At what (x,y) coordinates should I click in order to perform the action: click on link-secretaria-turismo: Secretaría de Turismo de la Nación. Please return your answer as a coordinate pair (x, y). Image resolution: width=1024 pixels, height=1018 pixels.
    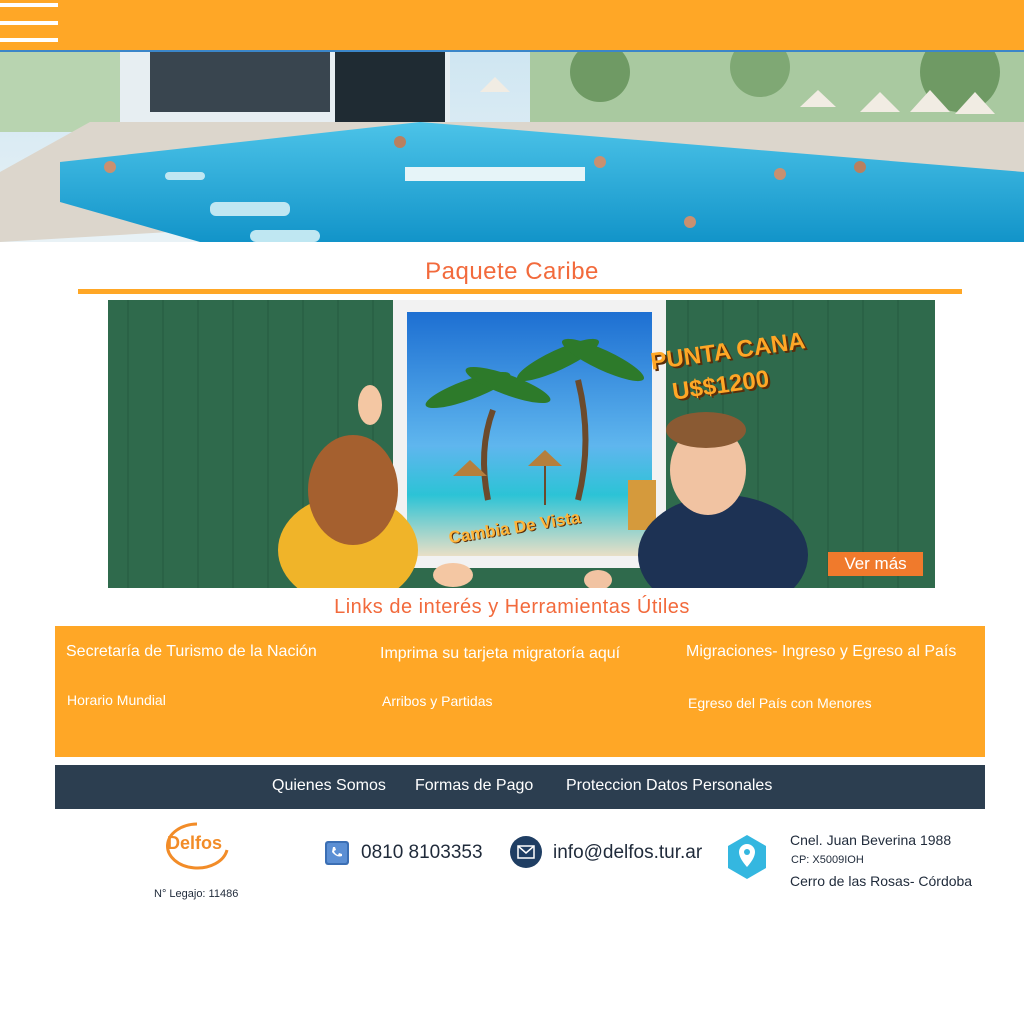
    Looking at the image, I should click on (191, 652).